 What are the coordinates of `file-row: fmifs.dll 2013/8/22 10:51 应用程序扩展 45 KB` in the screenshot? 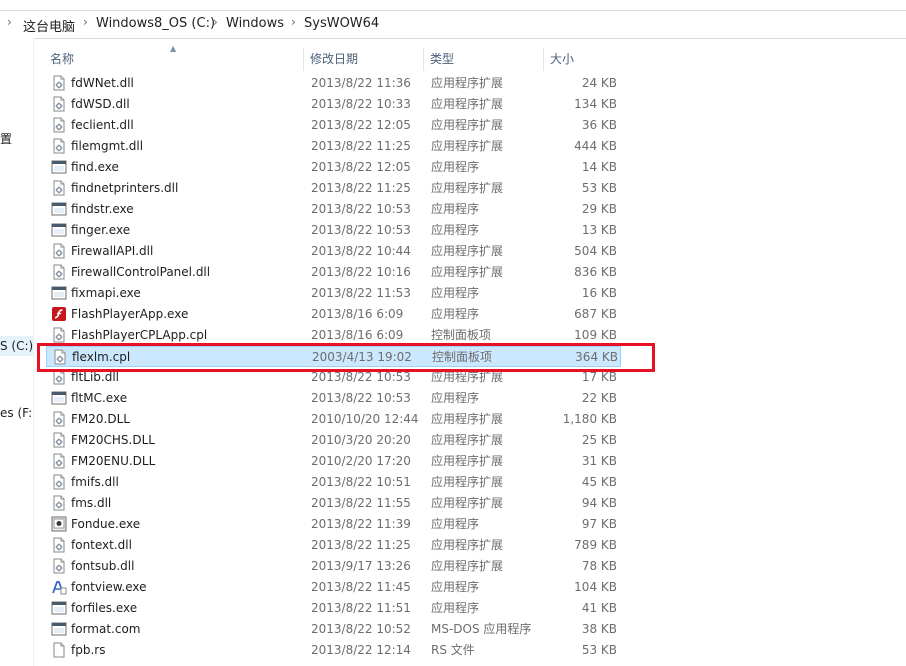 It's located at (333, 482).